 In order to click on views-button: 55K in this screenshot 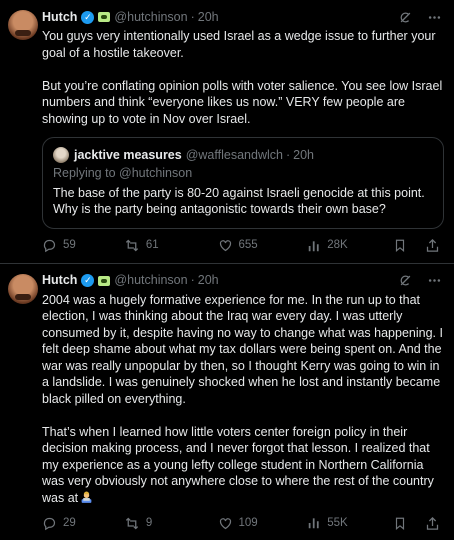, I will do `click(350, 523)`.